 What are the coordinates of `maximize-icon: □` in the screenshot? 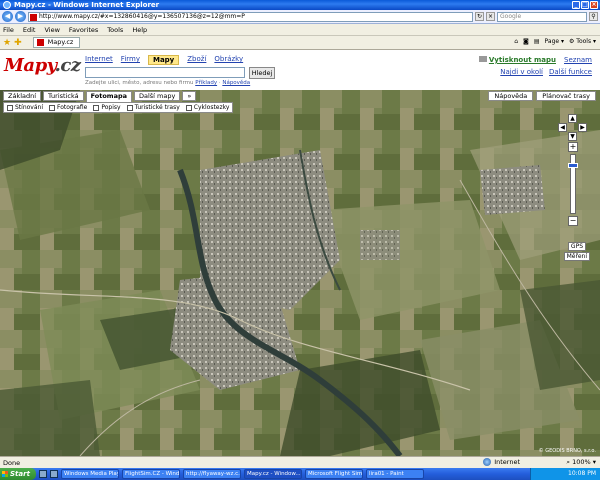 It's located at (585, 5).